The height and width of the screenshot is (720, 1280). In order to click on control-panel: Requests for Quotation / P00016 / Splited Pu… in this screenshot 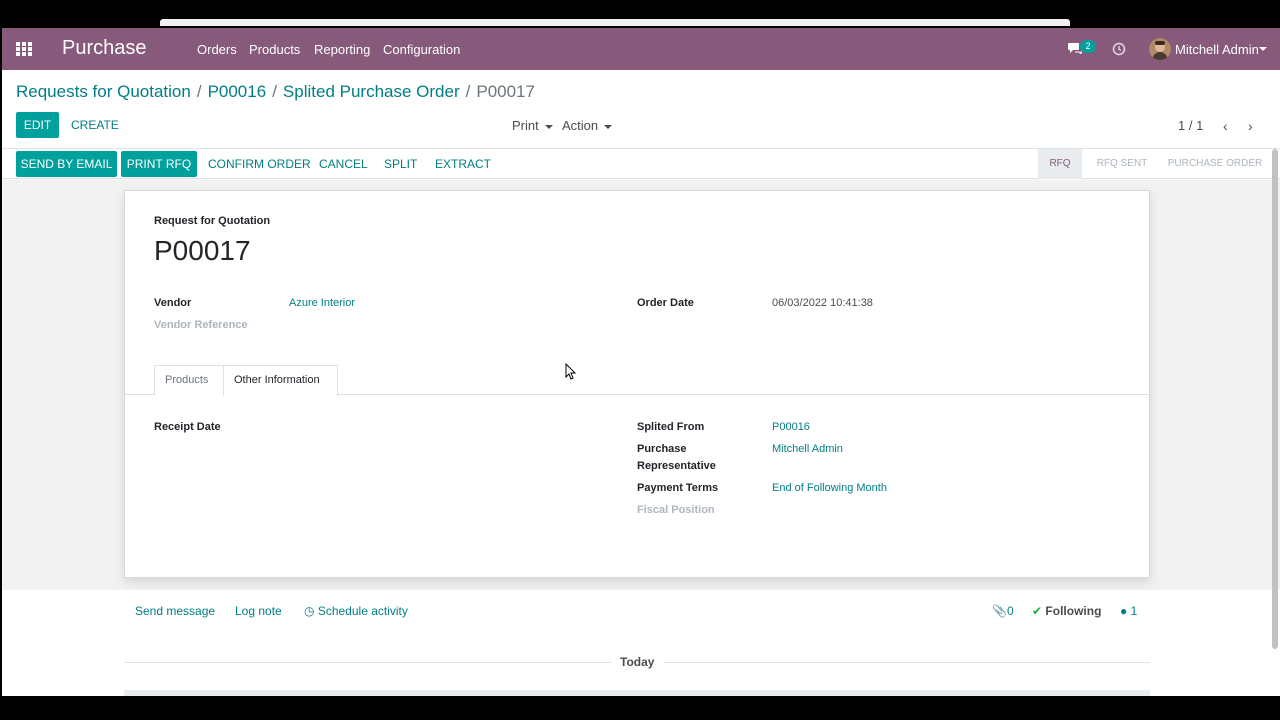, I will do `click(641, 109)`.